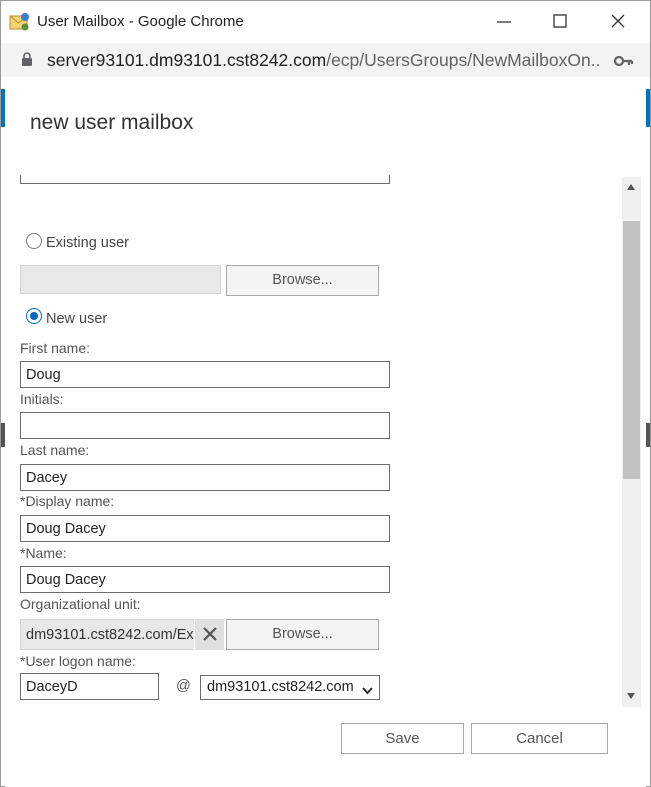 Image resolution: width=651 pixels, height=787 pixels. I want to click on scroll-down-arrow-icon, so click(631, 696).